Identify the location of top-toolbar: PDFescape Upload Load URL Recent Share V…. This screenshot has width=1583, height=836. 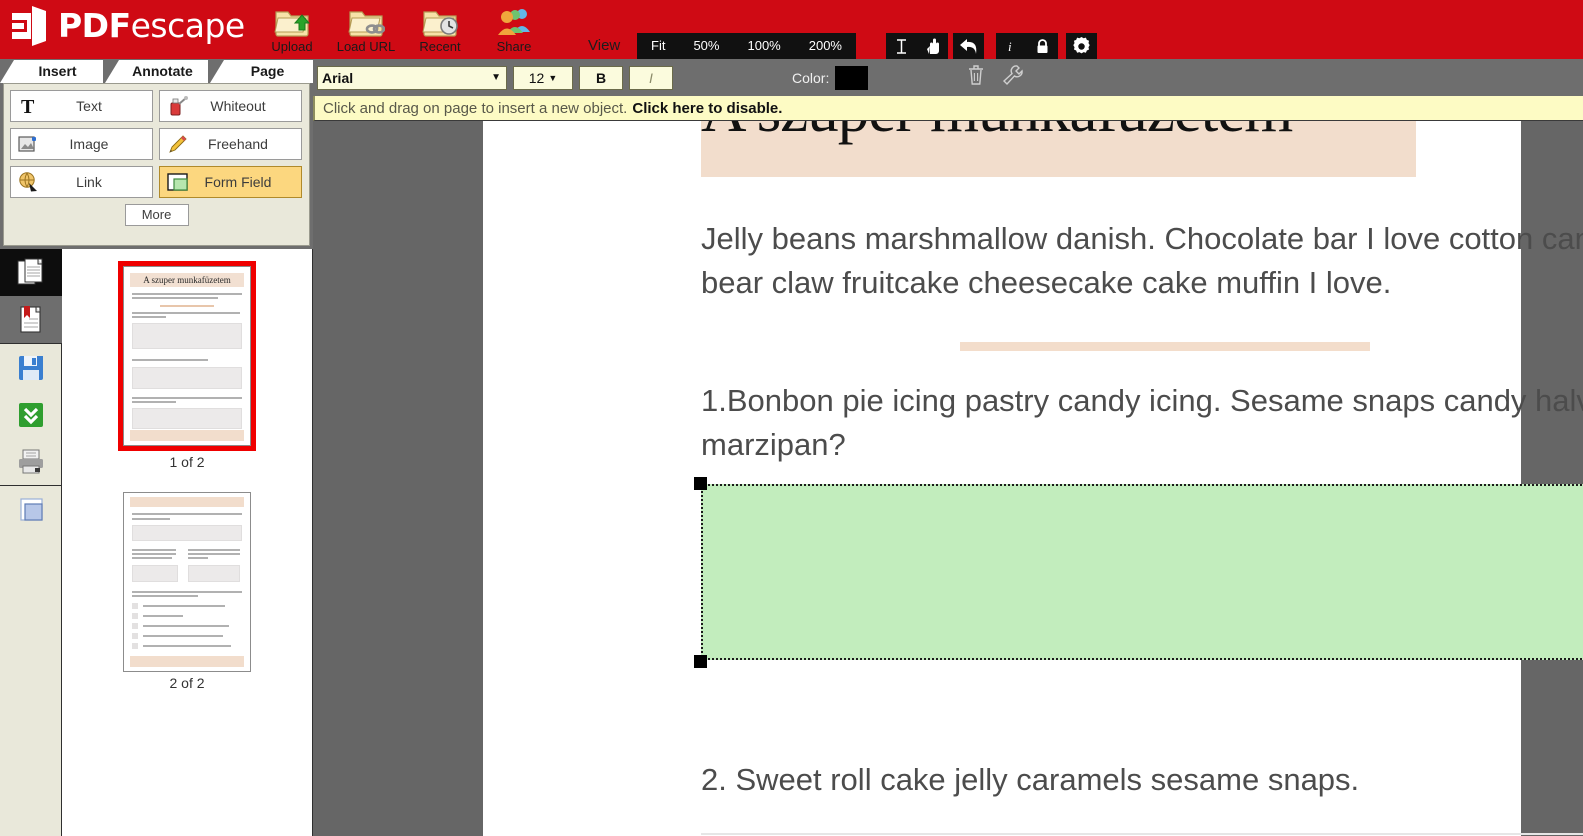
(791, 29).